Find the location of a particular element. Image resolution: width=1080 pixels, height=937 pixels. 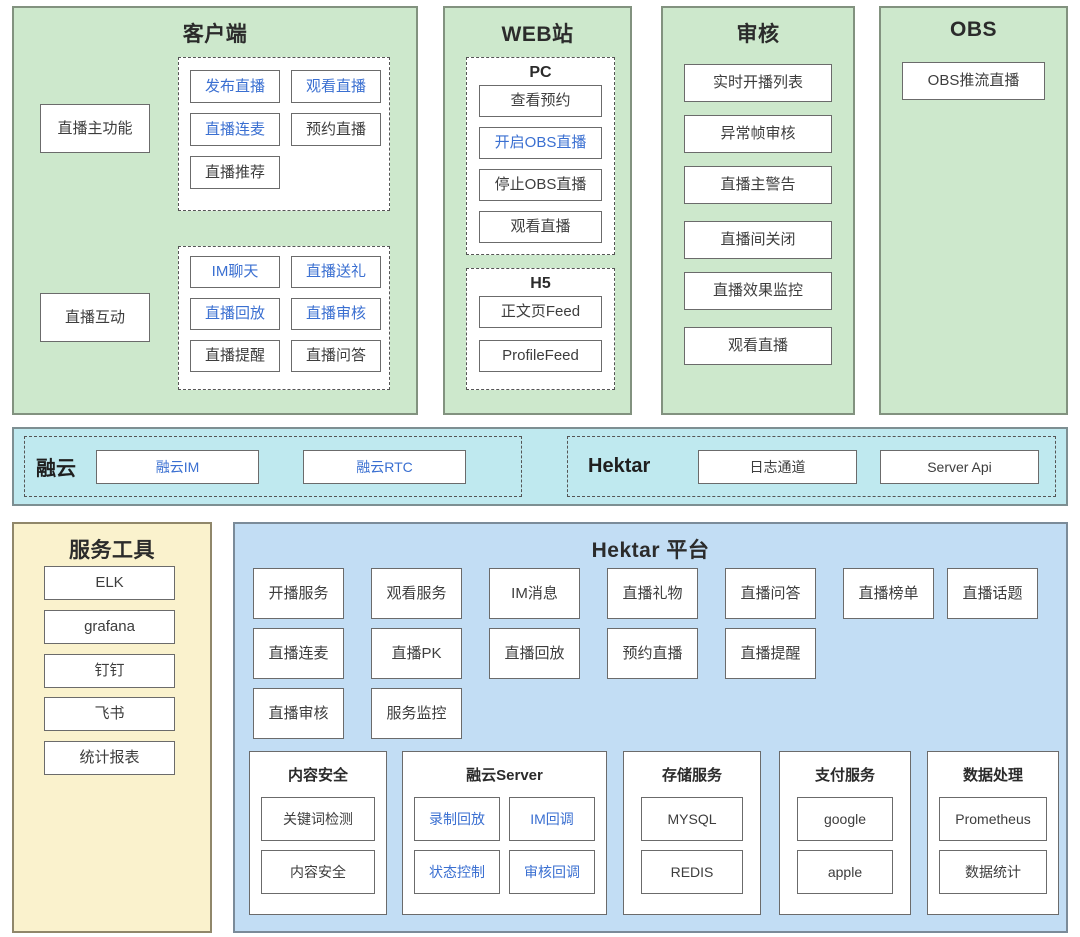

client-main-item-2: 直播连麦 is located at coordinates (235, 129).